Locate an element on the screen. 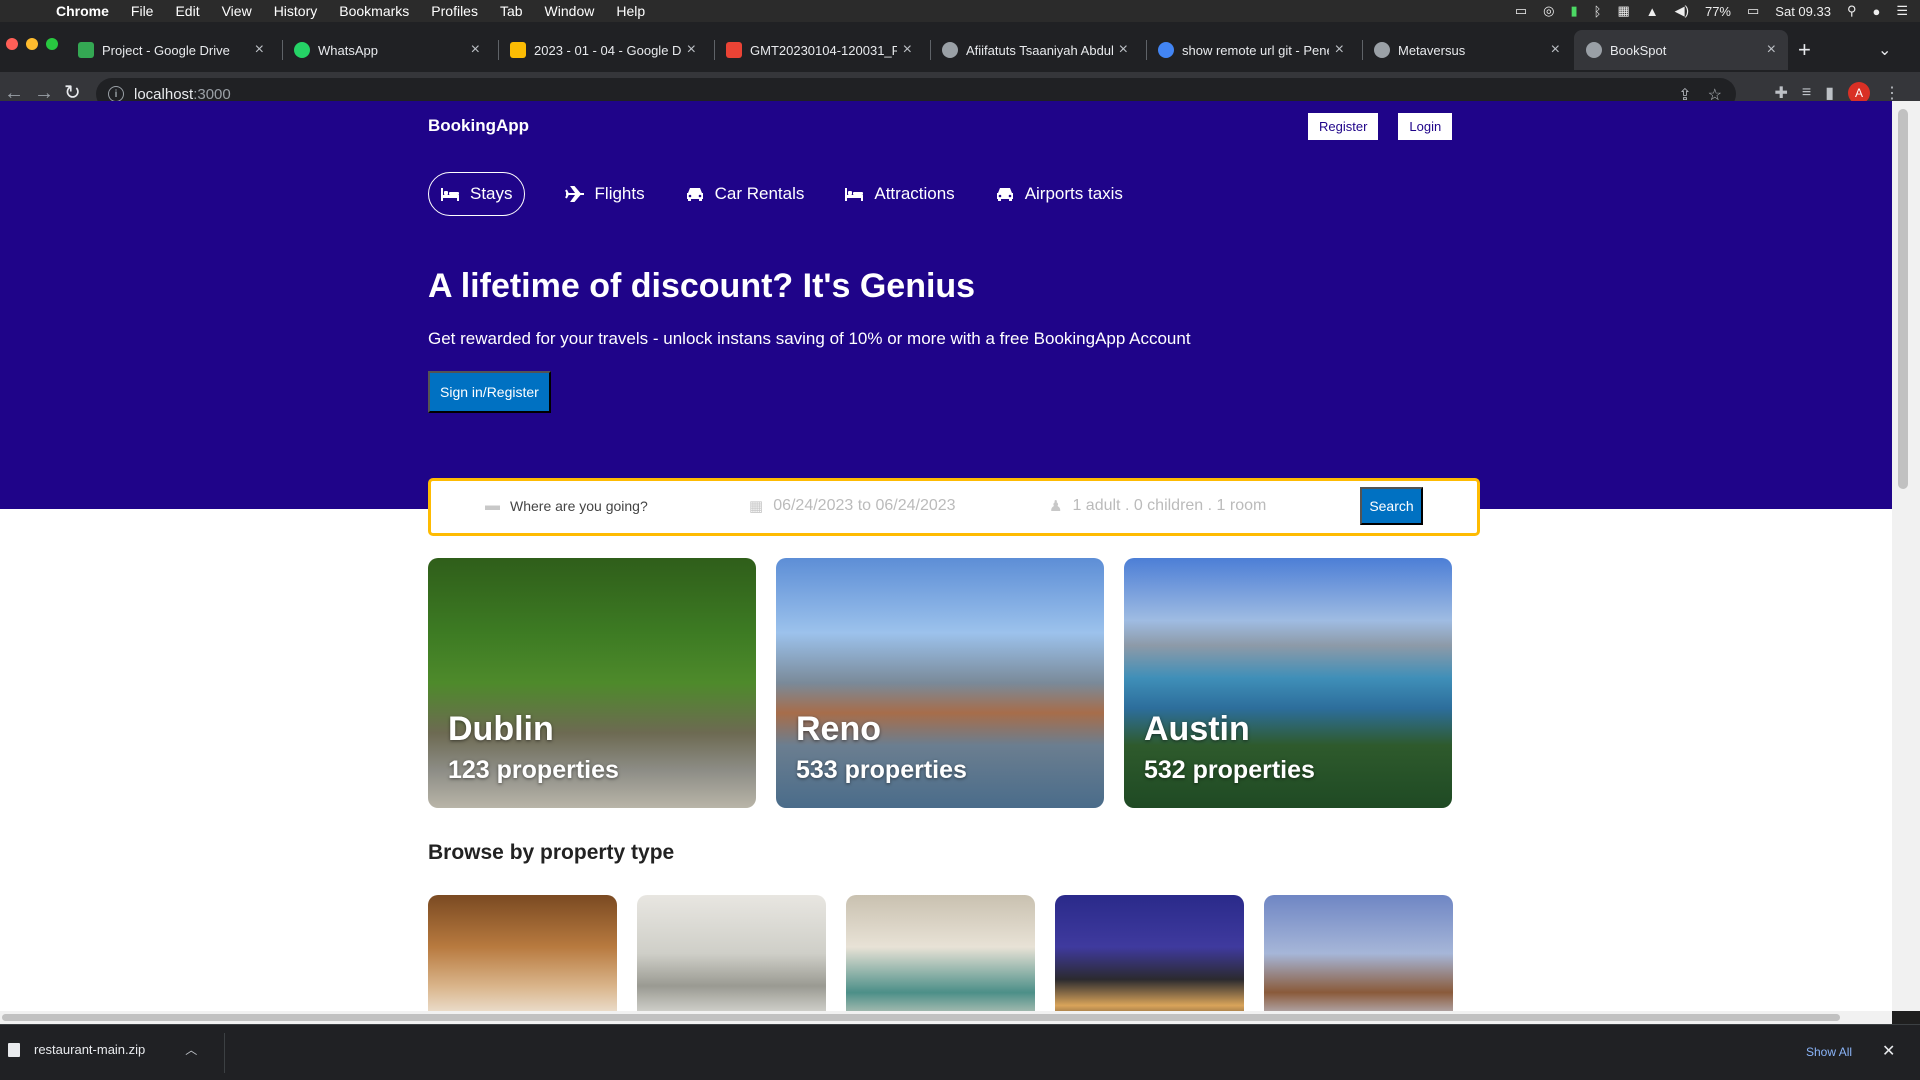 This screenshot has width=1920, height=1080. horizontal-scrollbar is located at coordinates (946, 1017).